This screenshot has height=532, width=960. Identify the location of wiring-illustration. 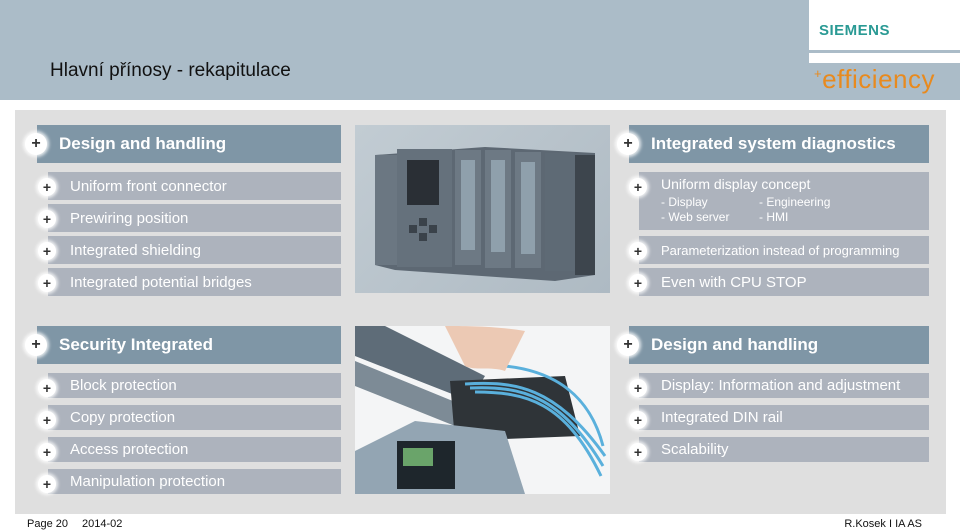
(481, 410).